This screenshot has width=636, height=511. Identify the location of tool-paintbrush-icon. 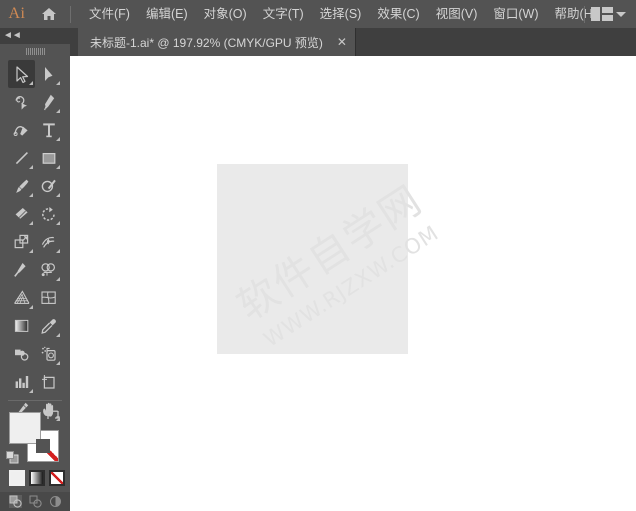
(21, 186).